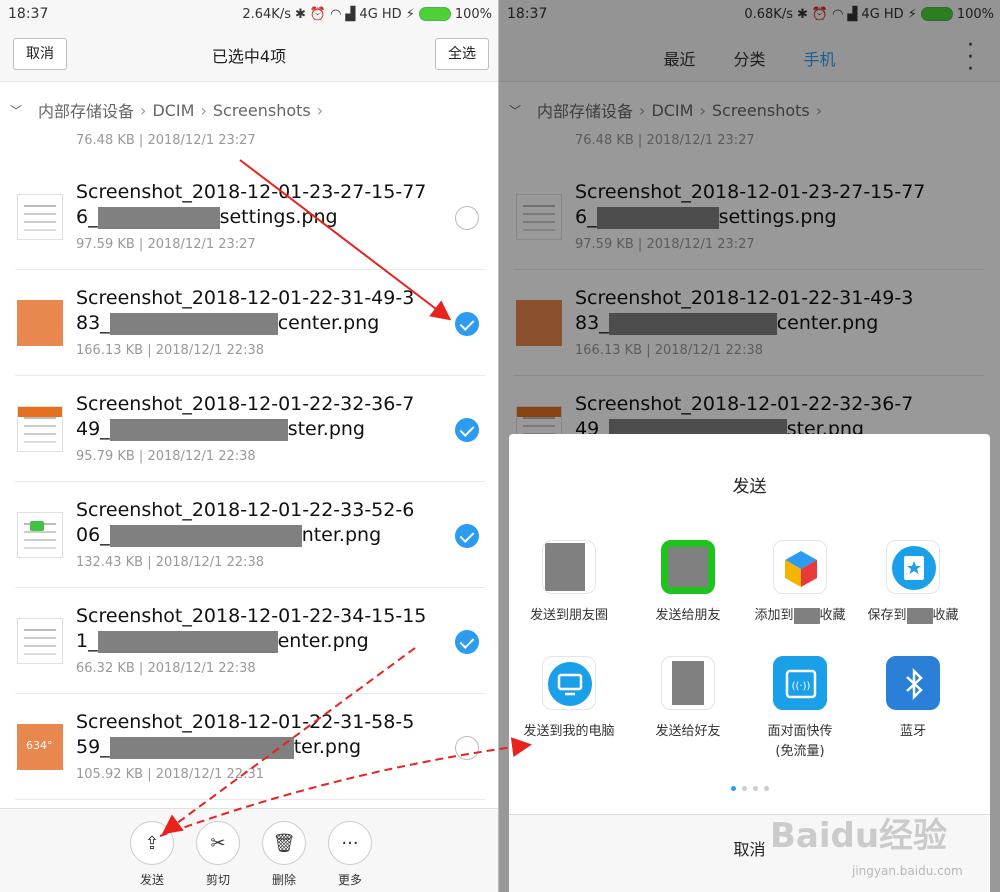 The image size is (1000, 892). I want to click on selection-title: 已选中4项, so click(249, 56).